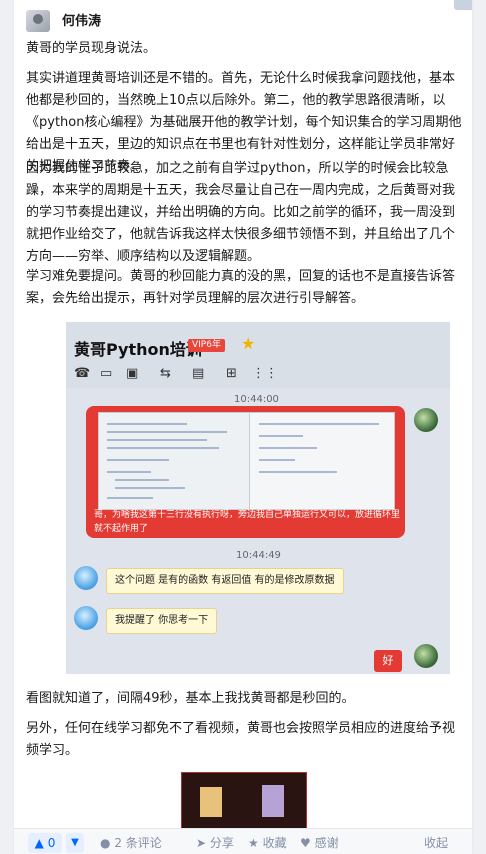 The height and width of the screenshot is (854, 486). Describe the element at coordinates (106, 373) in the screenshot. I see `video-icon: ▭` at that location.